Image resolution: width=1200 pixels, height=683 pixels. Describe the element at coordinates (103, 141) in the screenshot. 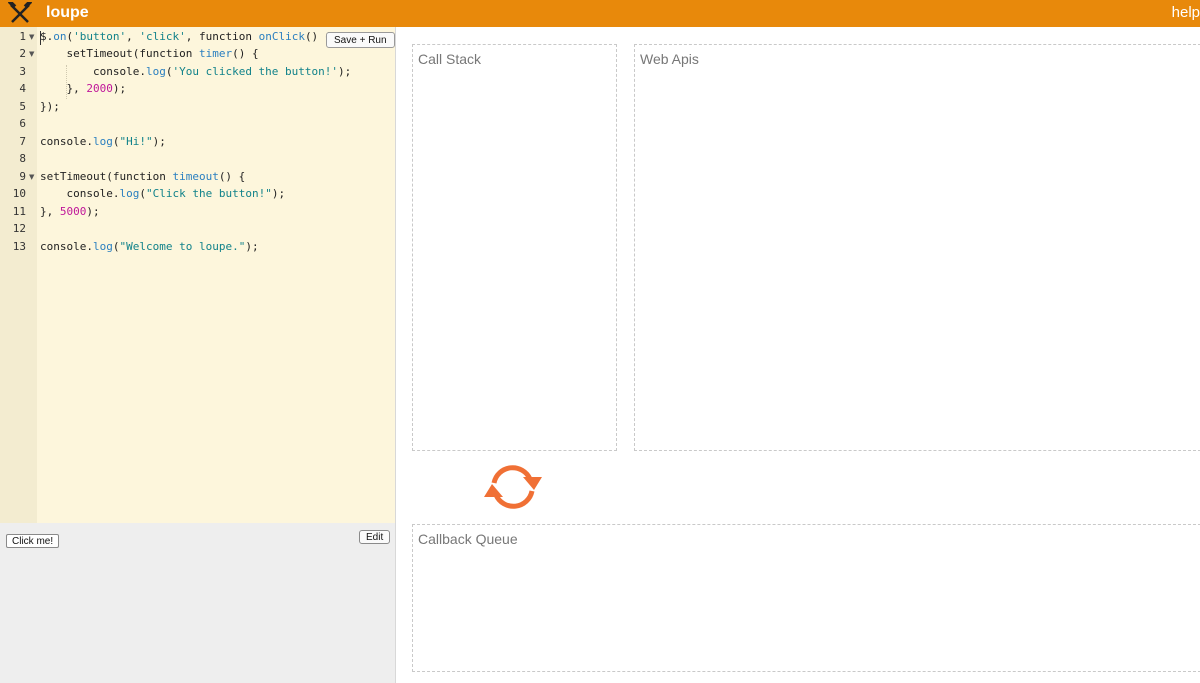

I see `code-line: console.log("Hi!");` at that location.